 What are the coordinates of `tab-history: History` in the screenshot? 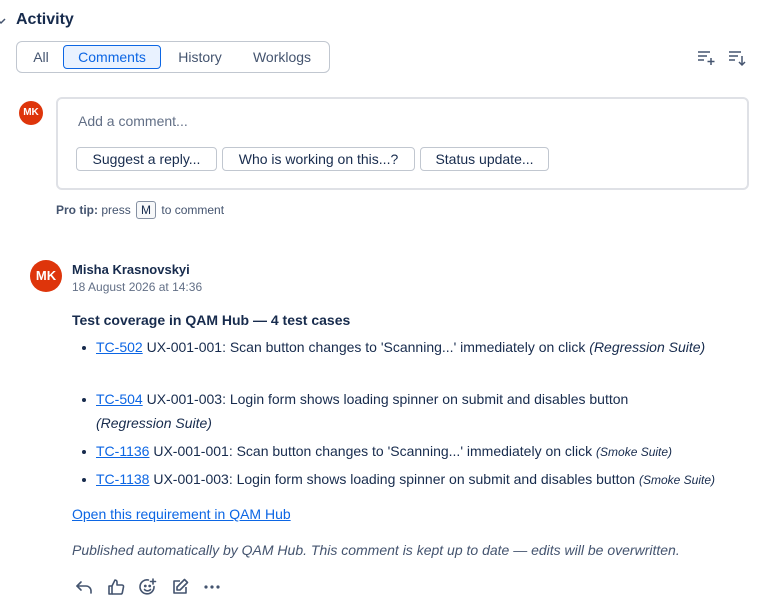 It's located at (200, 57).